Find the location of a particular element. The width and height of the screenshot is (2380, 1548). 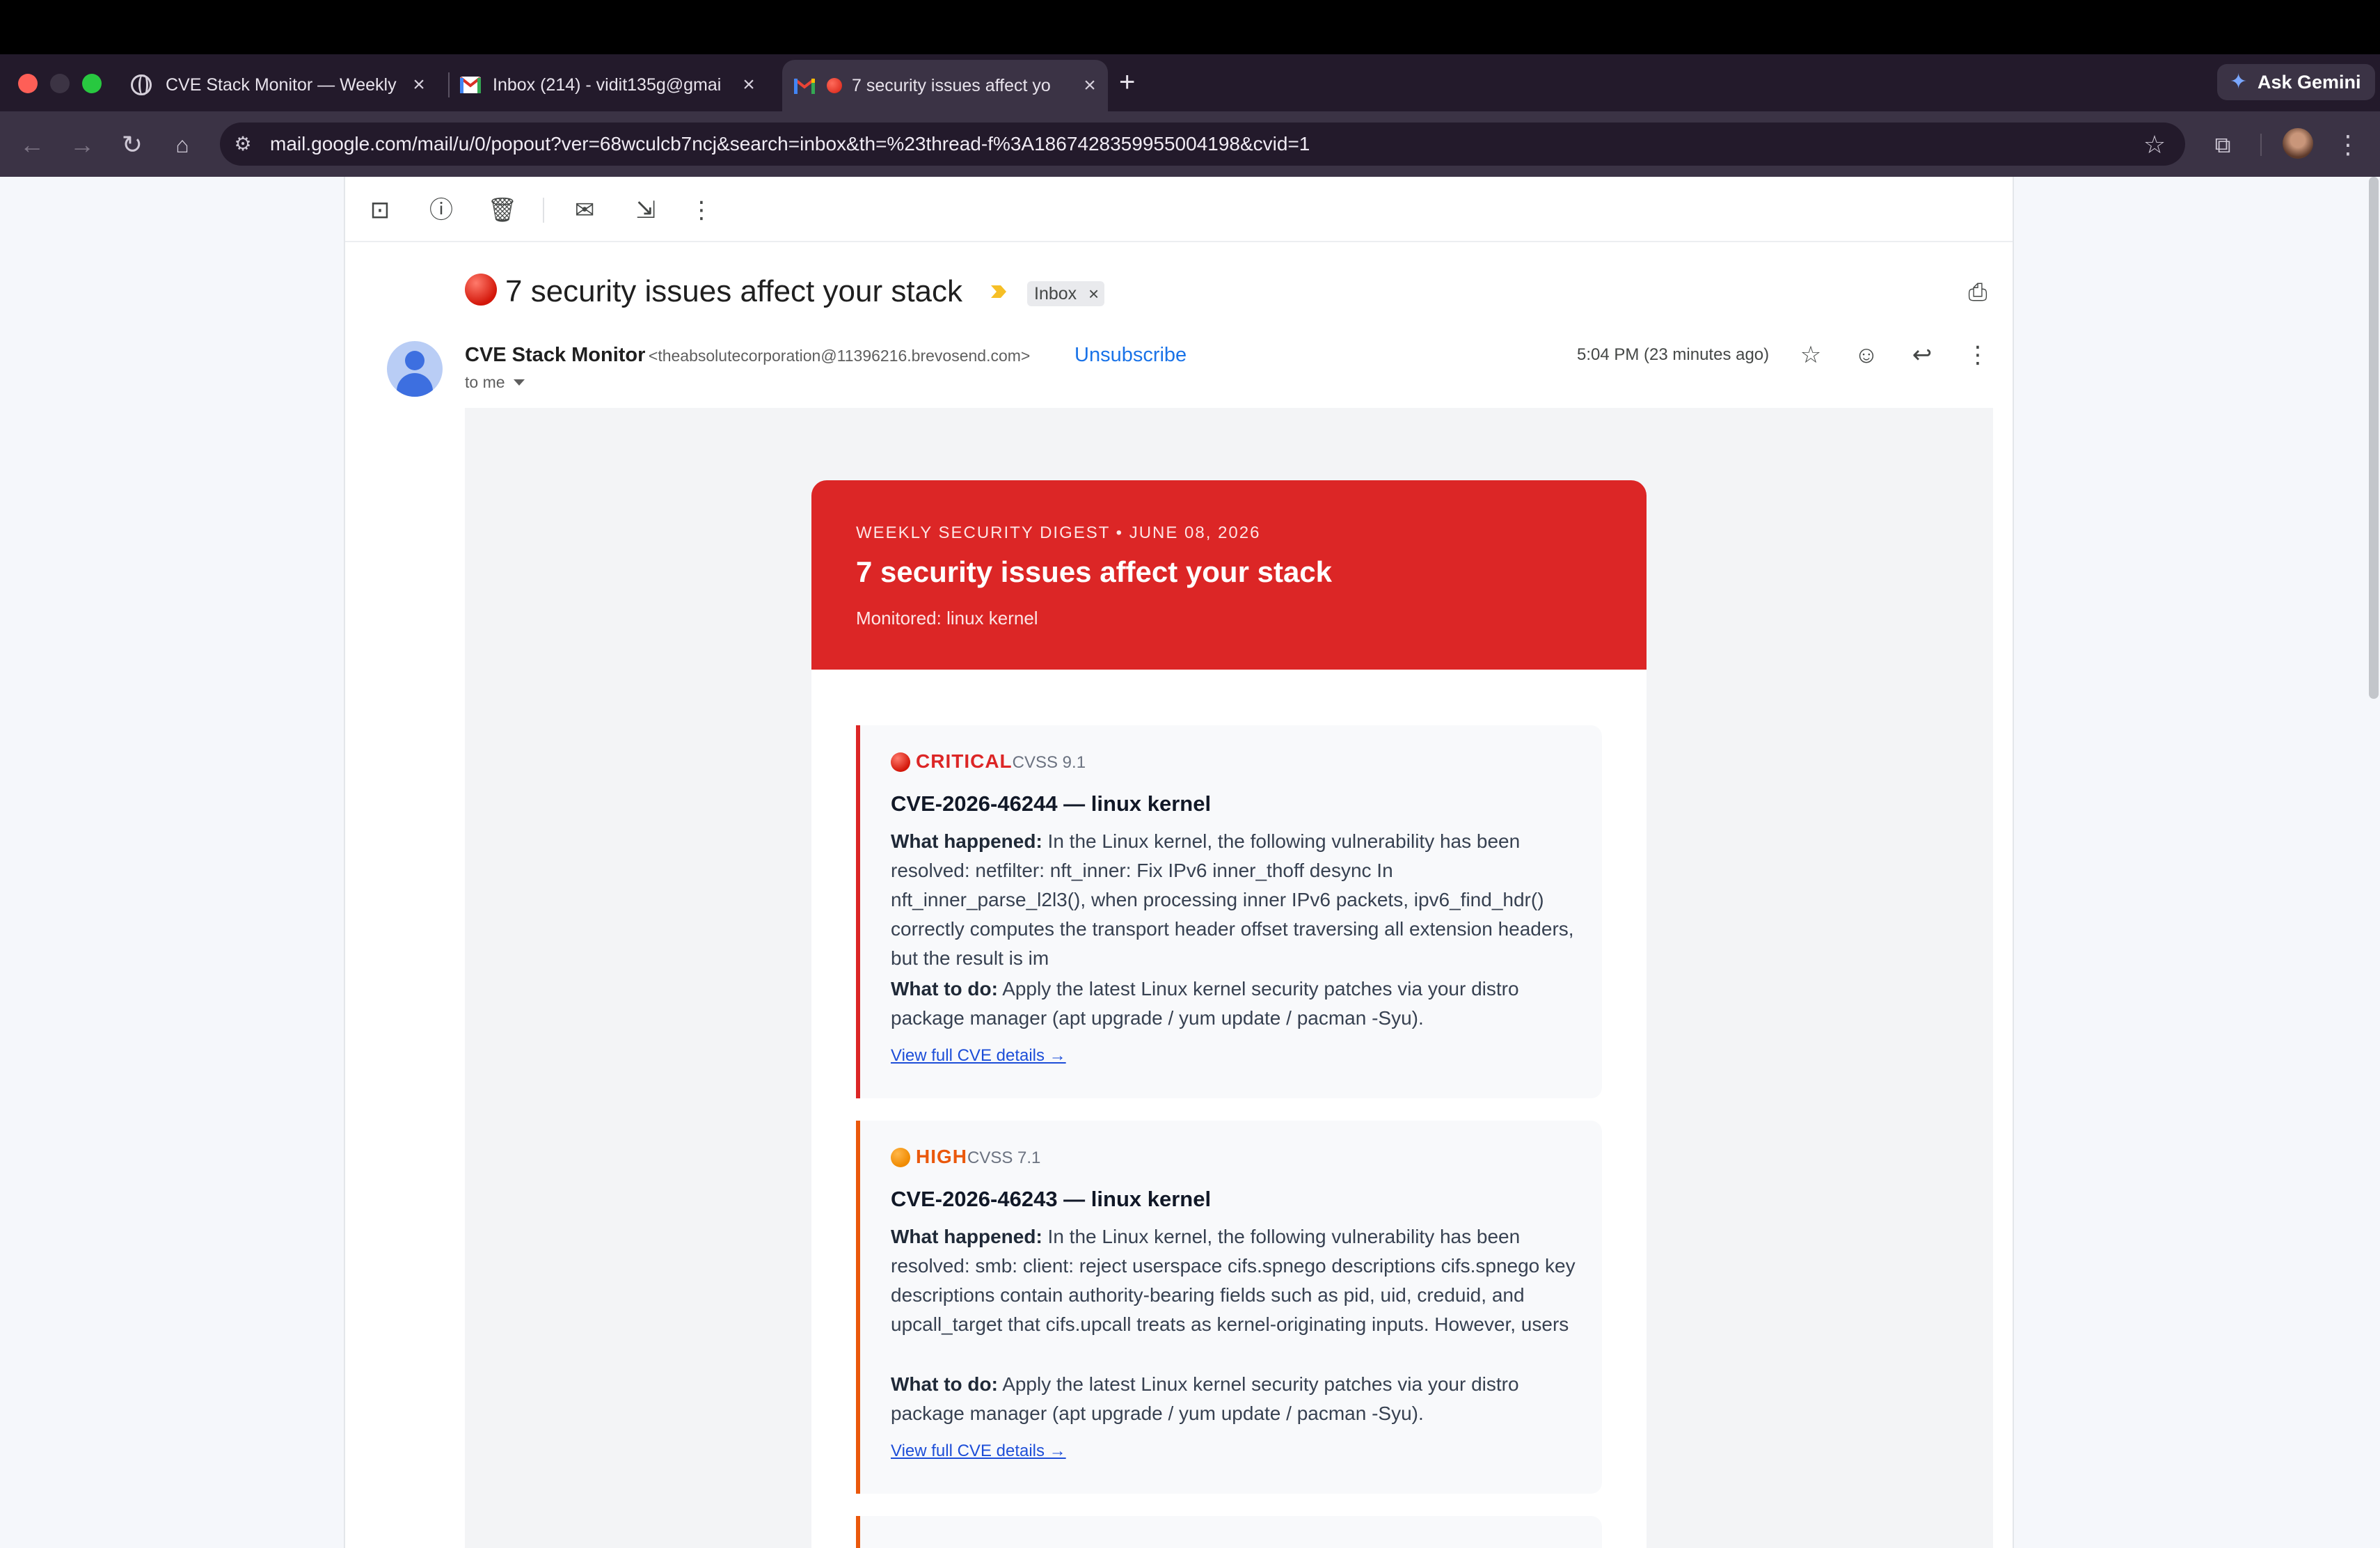

toolbar-separator is located at coordinates (2261, 145).